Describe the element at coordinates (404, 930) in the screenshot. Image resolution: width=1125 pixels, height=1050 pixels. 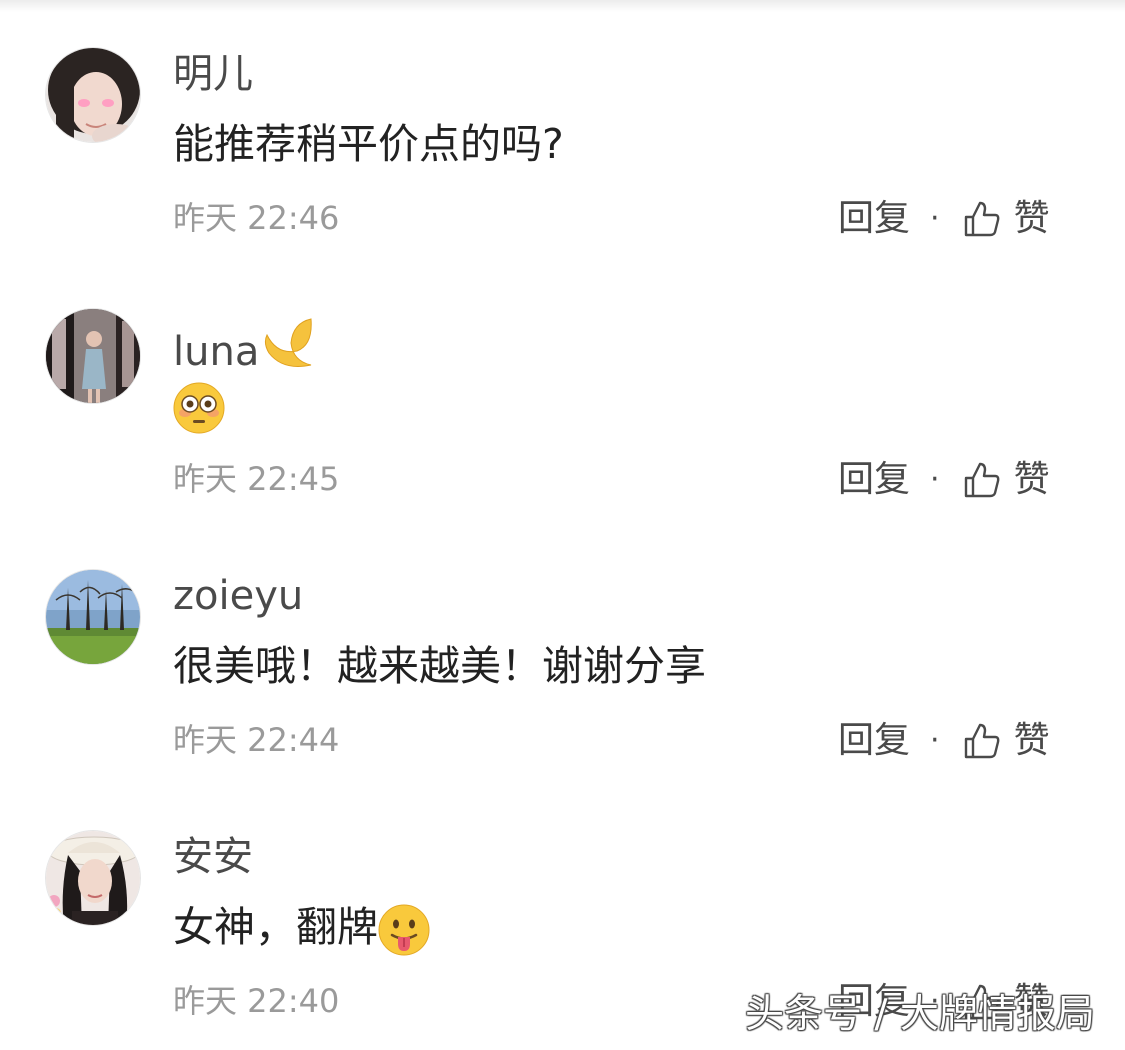
I see `tongue-face-icon` at that location.